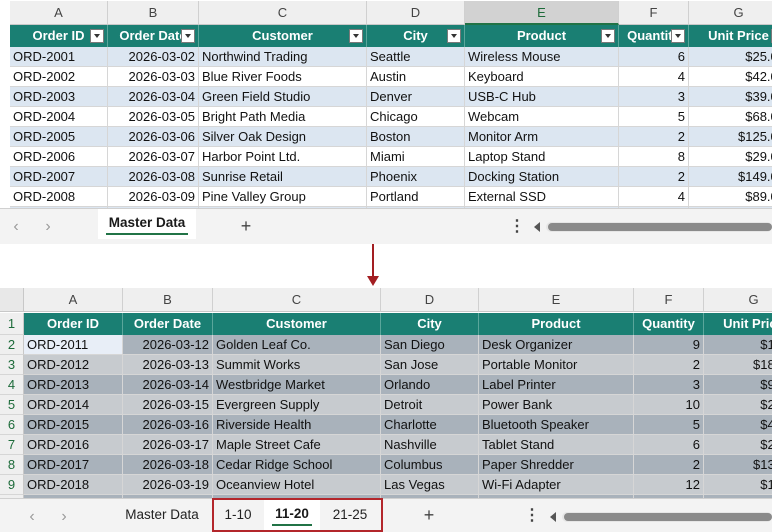  I want to click on header-customer: Customer, so click(297, 324).